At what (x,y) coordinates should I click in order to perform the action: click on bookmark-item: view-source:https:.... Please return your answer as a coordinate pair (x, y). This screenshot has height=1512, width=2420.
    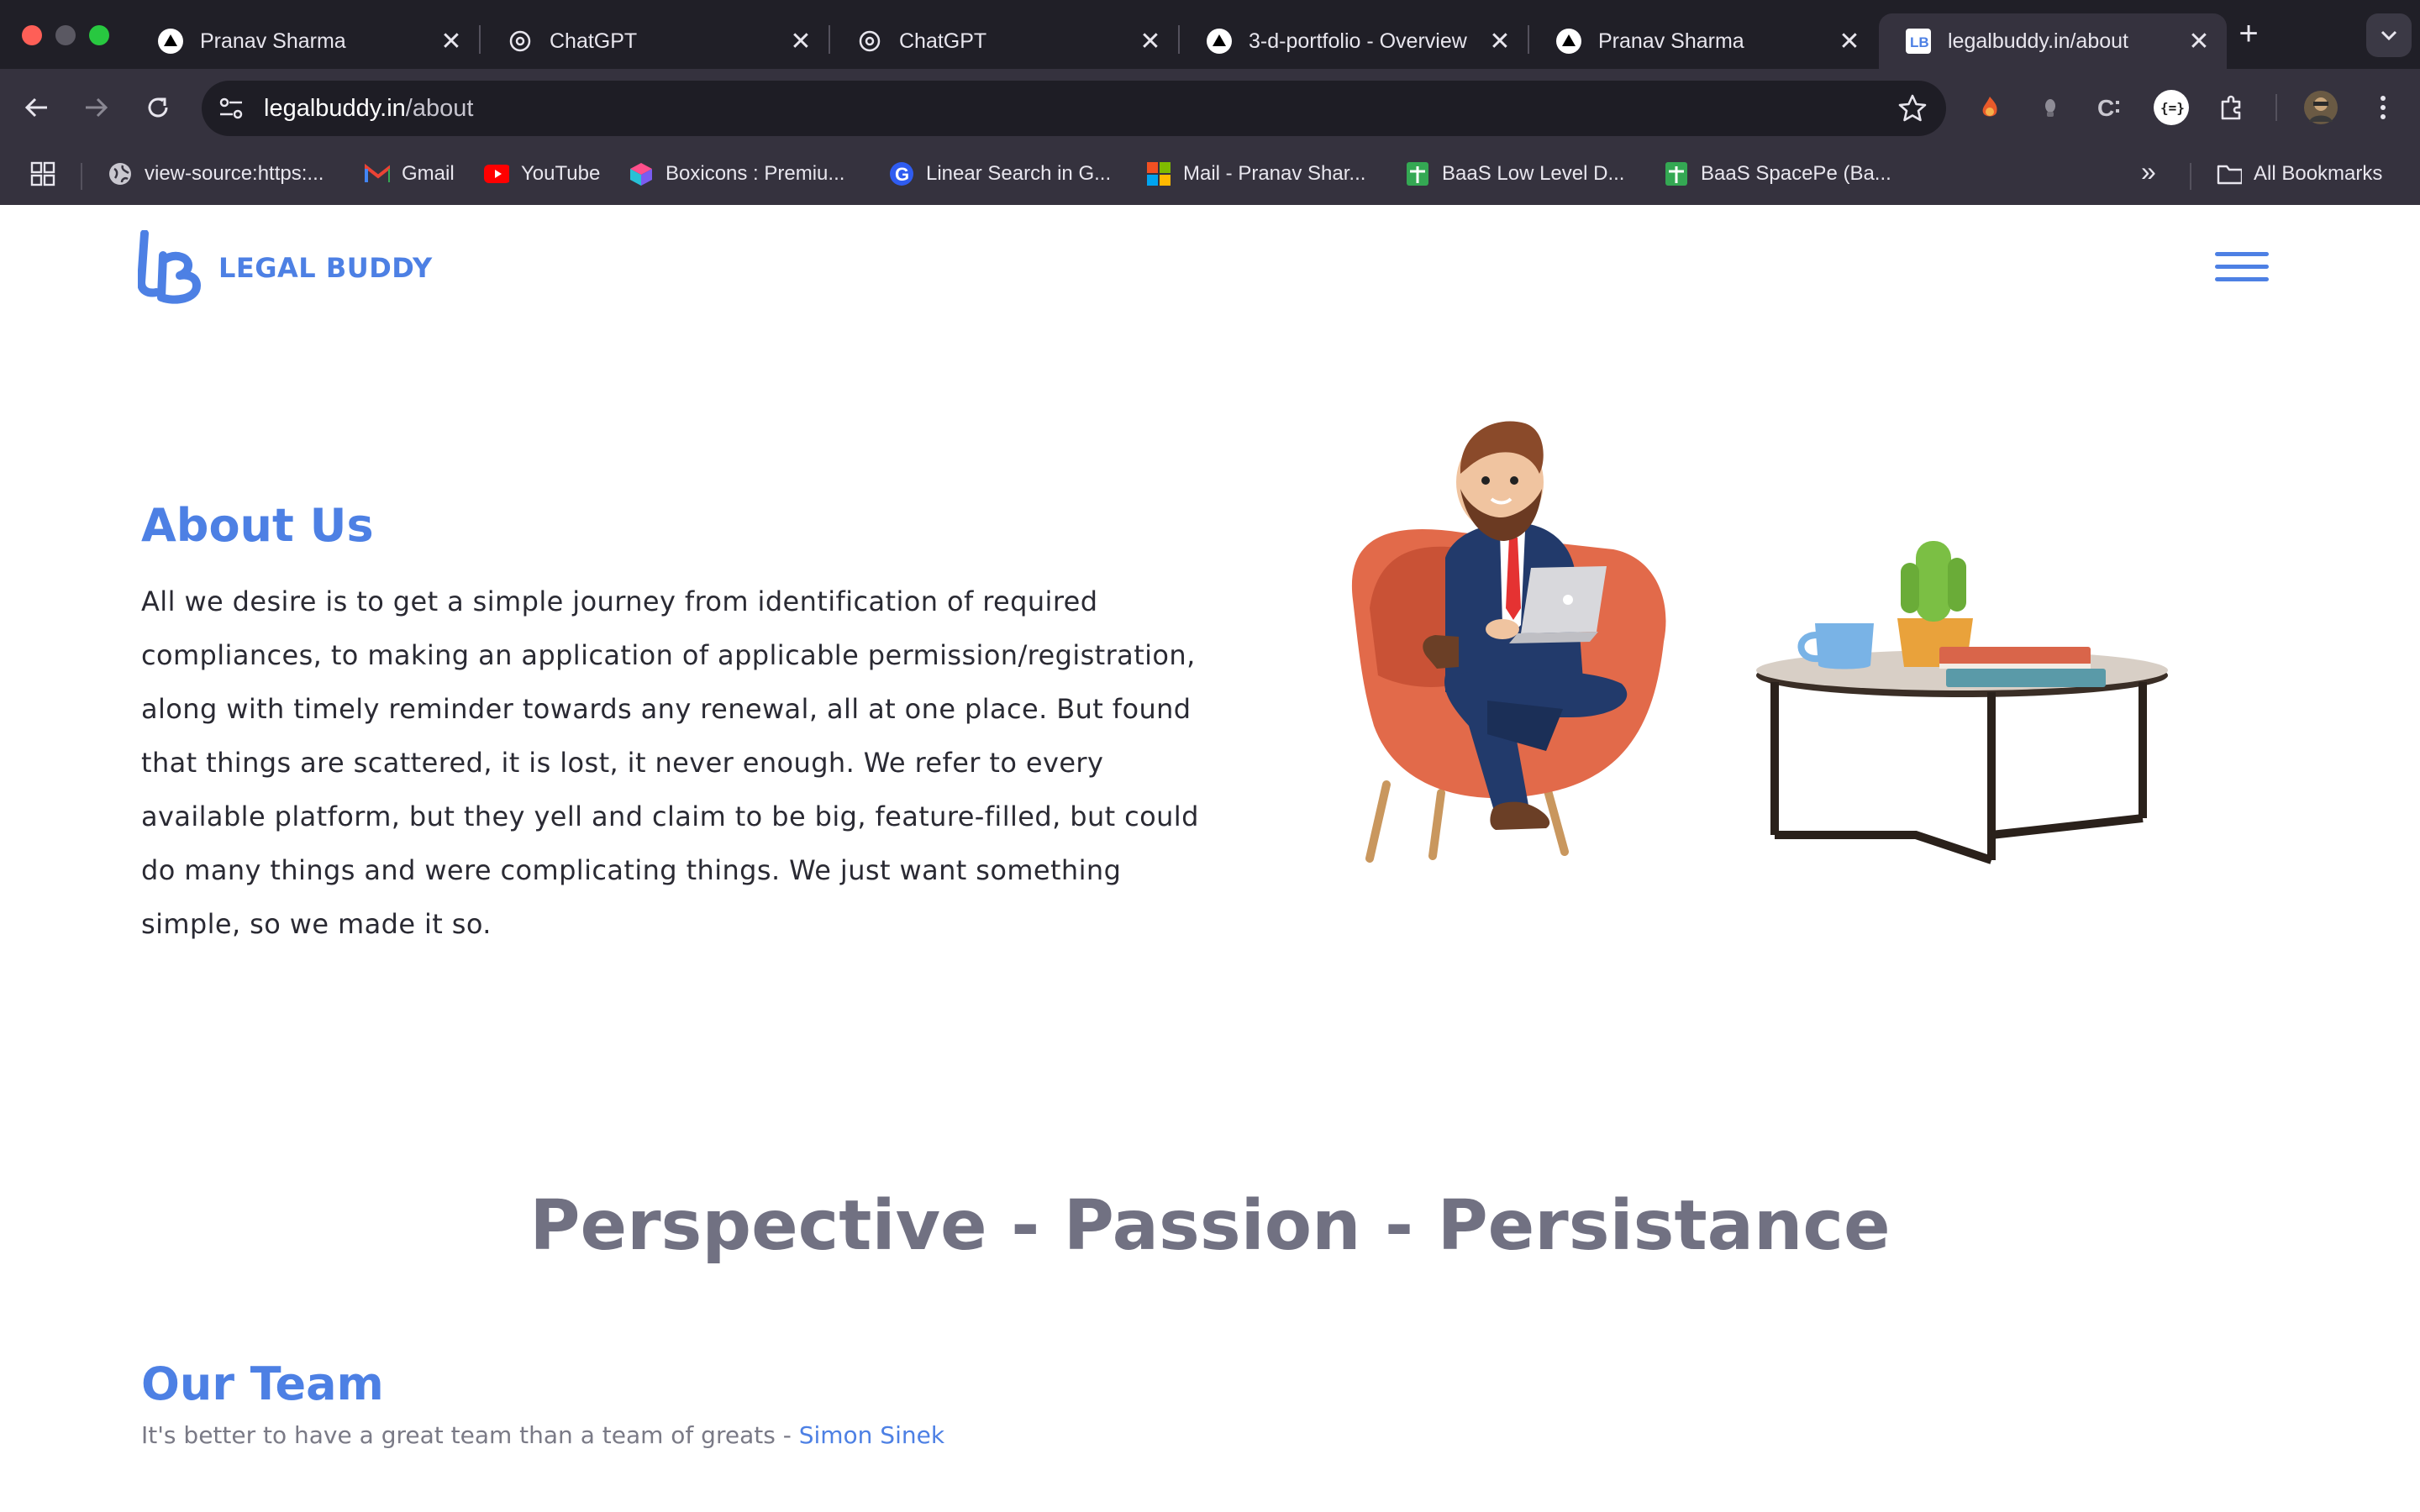
    Looking at the image, I should click on (216, 173).